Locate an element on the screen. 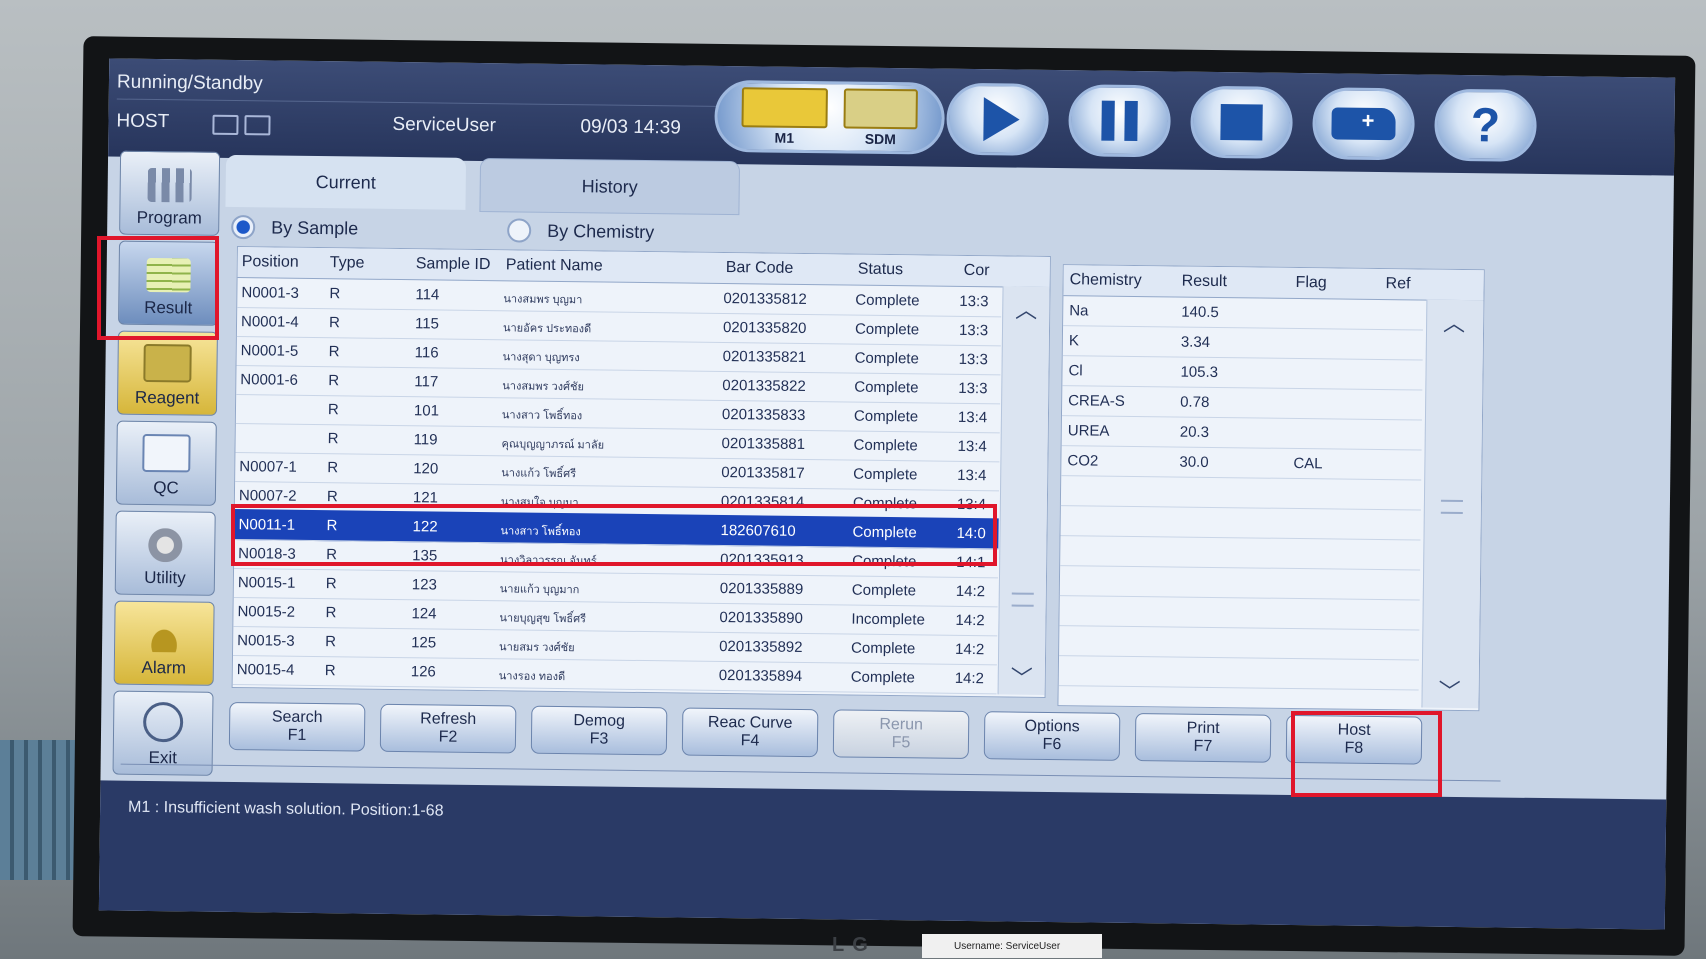  button-key: F5 is located at coordinates (901, 743).